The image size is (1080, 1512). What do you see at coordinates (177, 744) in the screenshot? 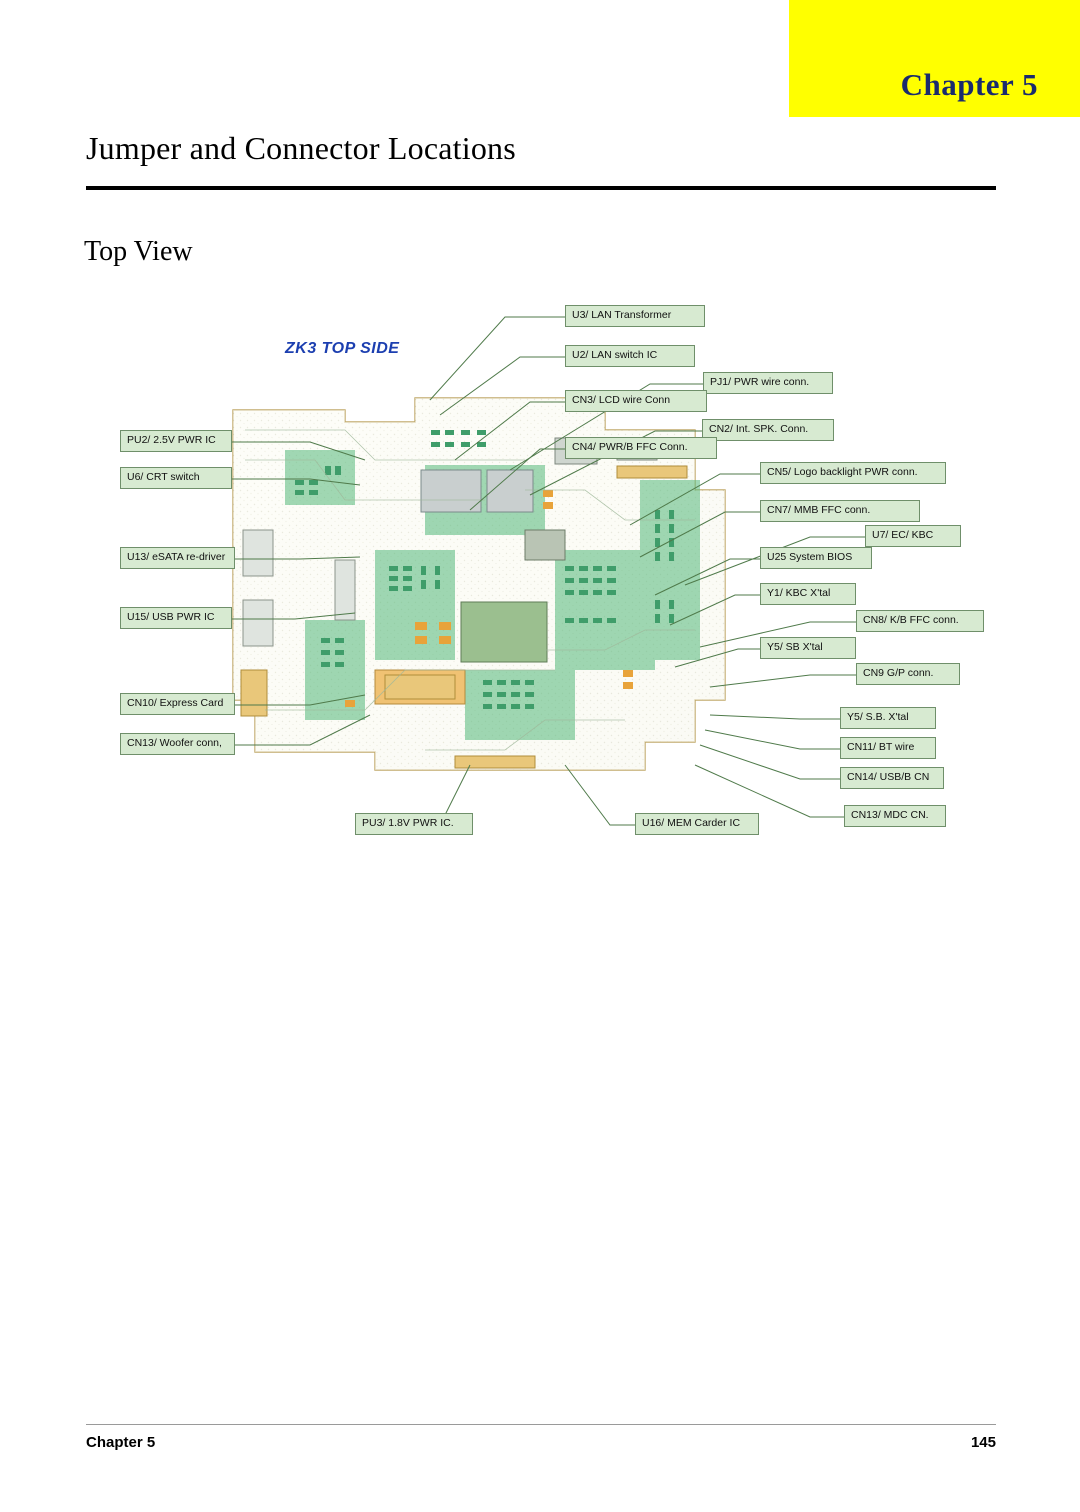
I see `callout-cn13-woofer-conn: CN13/ Woofer conn,` at bounding box center [177, 744].